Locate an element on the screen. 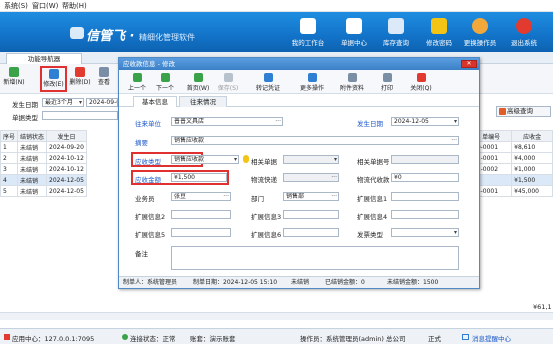 The image size is (553, 344). delete-button: 删除(D) is located at coordinates (80, 79).